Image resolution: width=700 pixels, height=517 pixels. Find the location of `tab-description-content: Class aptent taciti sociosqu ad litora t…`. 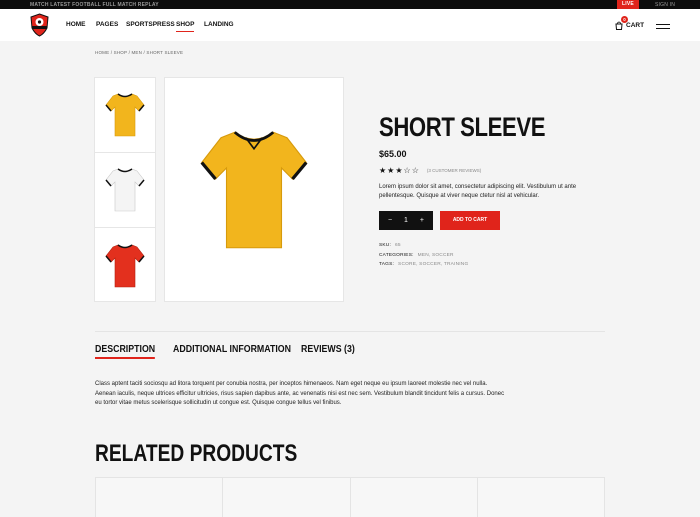

tab-description-content: Class aptent taciti sociosqu ad litora t… is located at coordinates (300, 393).